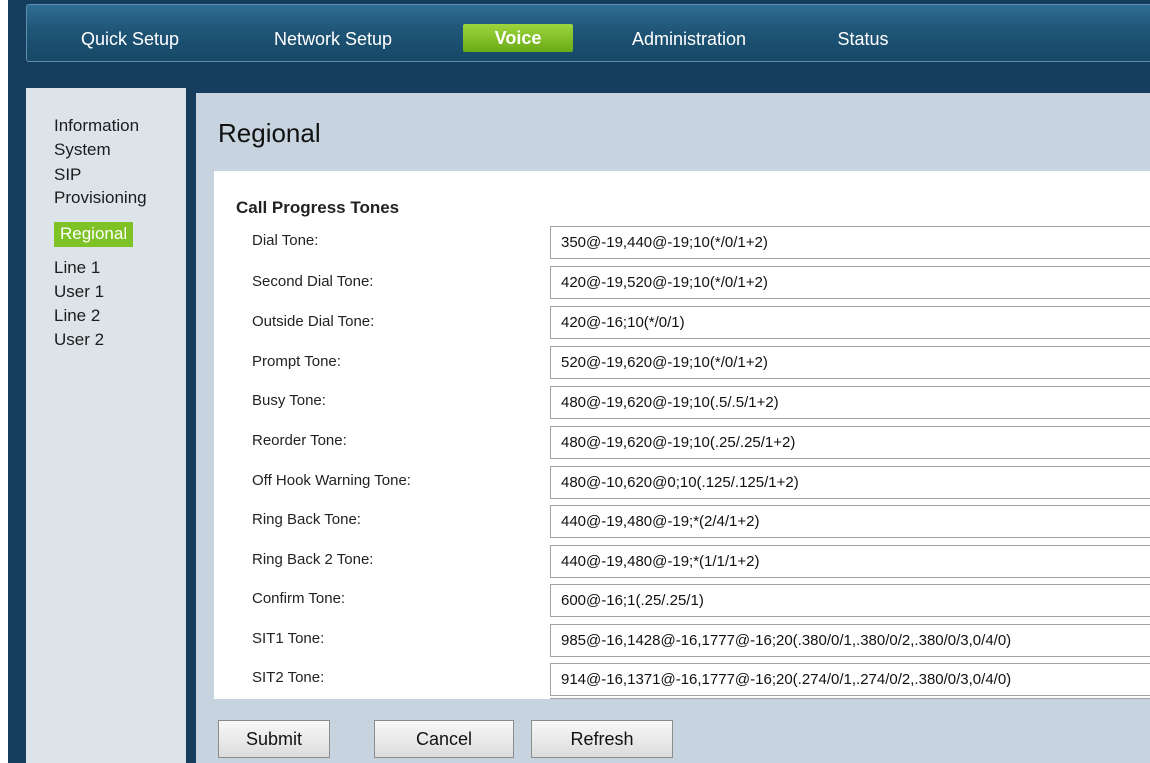 The image size is (1150, 763). What do you see at coordinates (331, 480) in the screenshot?
I see `off-hook-warning-tone-label: Off Hook Warning Tone:` at bounding box center [331, 480].